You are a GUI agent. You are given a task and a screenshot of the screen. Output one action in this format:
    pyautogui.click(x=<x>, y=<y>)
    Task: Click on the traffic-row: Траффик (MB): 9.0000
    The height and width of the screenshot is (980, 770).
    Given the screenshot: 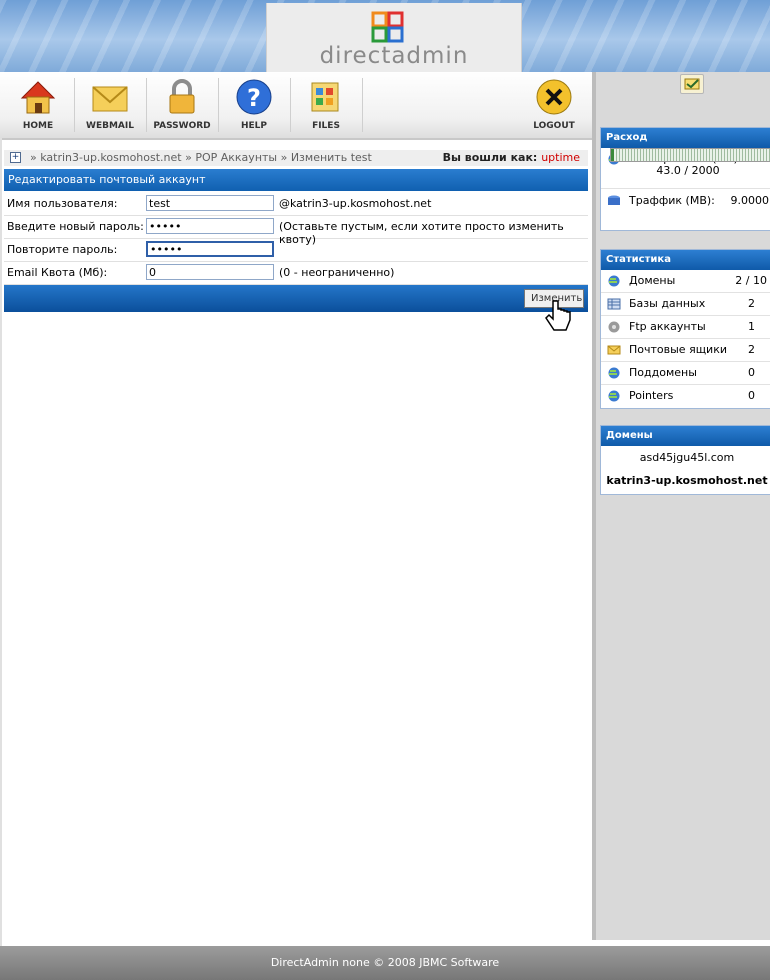 What is the action you would take?
    pyautogui.click(x=685, y=201)
    